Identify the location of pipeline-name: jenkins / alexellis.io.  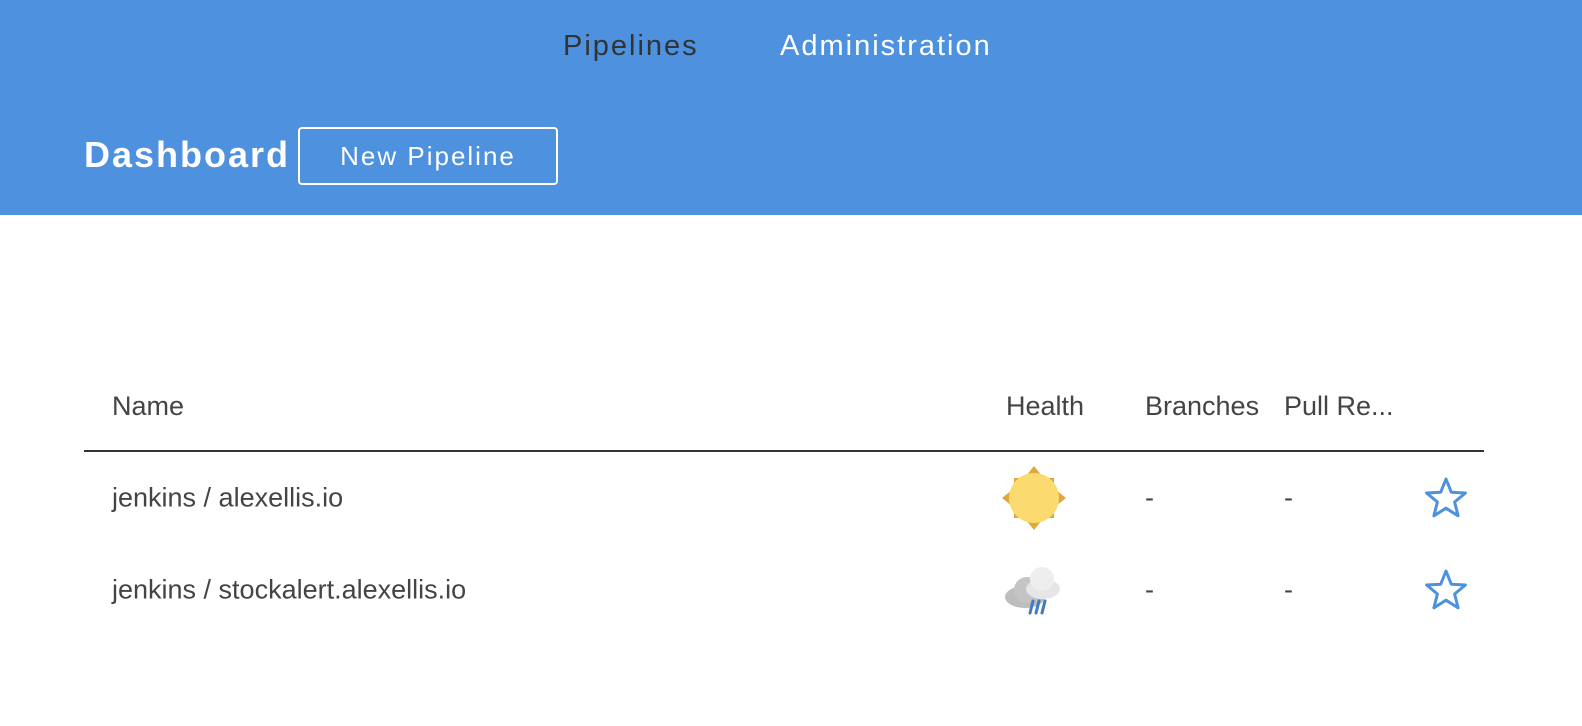
(227, 498).